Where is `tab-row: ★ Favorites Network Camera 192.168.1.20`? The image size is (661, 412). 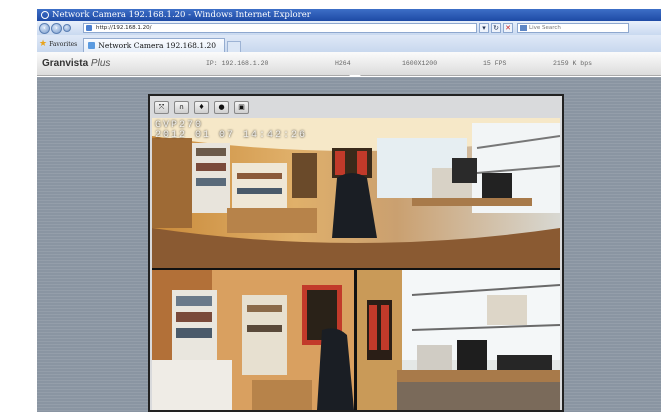 tab-row: ★ Favorites Network Camera 192.168.1.20 is located at coordinates (349, 43).